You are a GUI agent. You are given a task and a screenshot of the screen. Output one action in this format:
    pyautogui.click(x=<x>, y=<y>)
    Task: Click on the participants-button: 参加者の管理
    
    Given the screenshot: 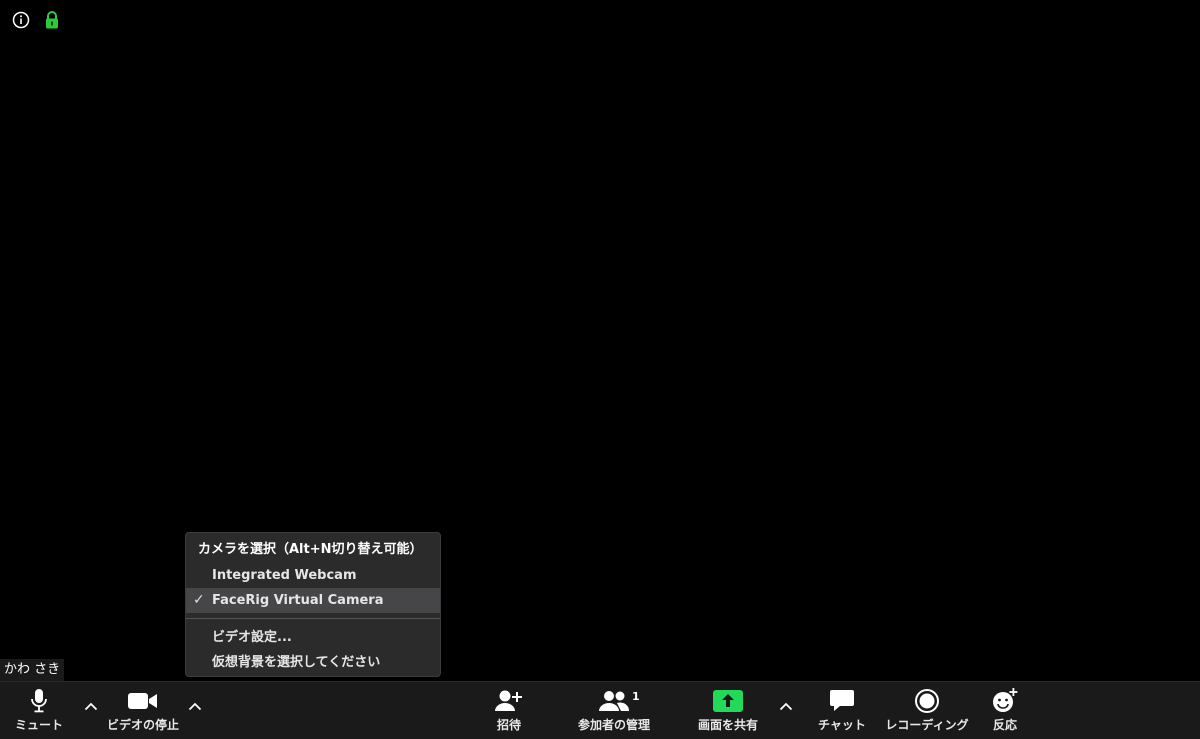 What is the action you would take?
    pyautogui.click(x=614, y=710)
    